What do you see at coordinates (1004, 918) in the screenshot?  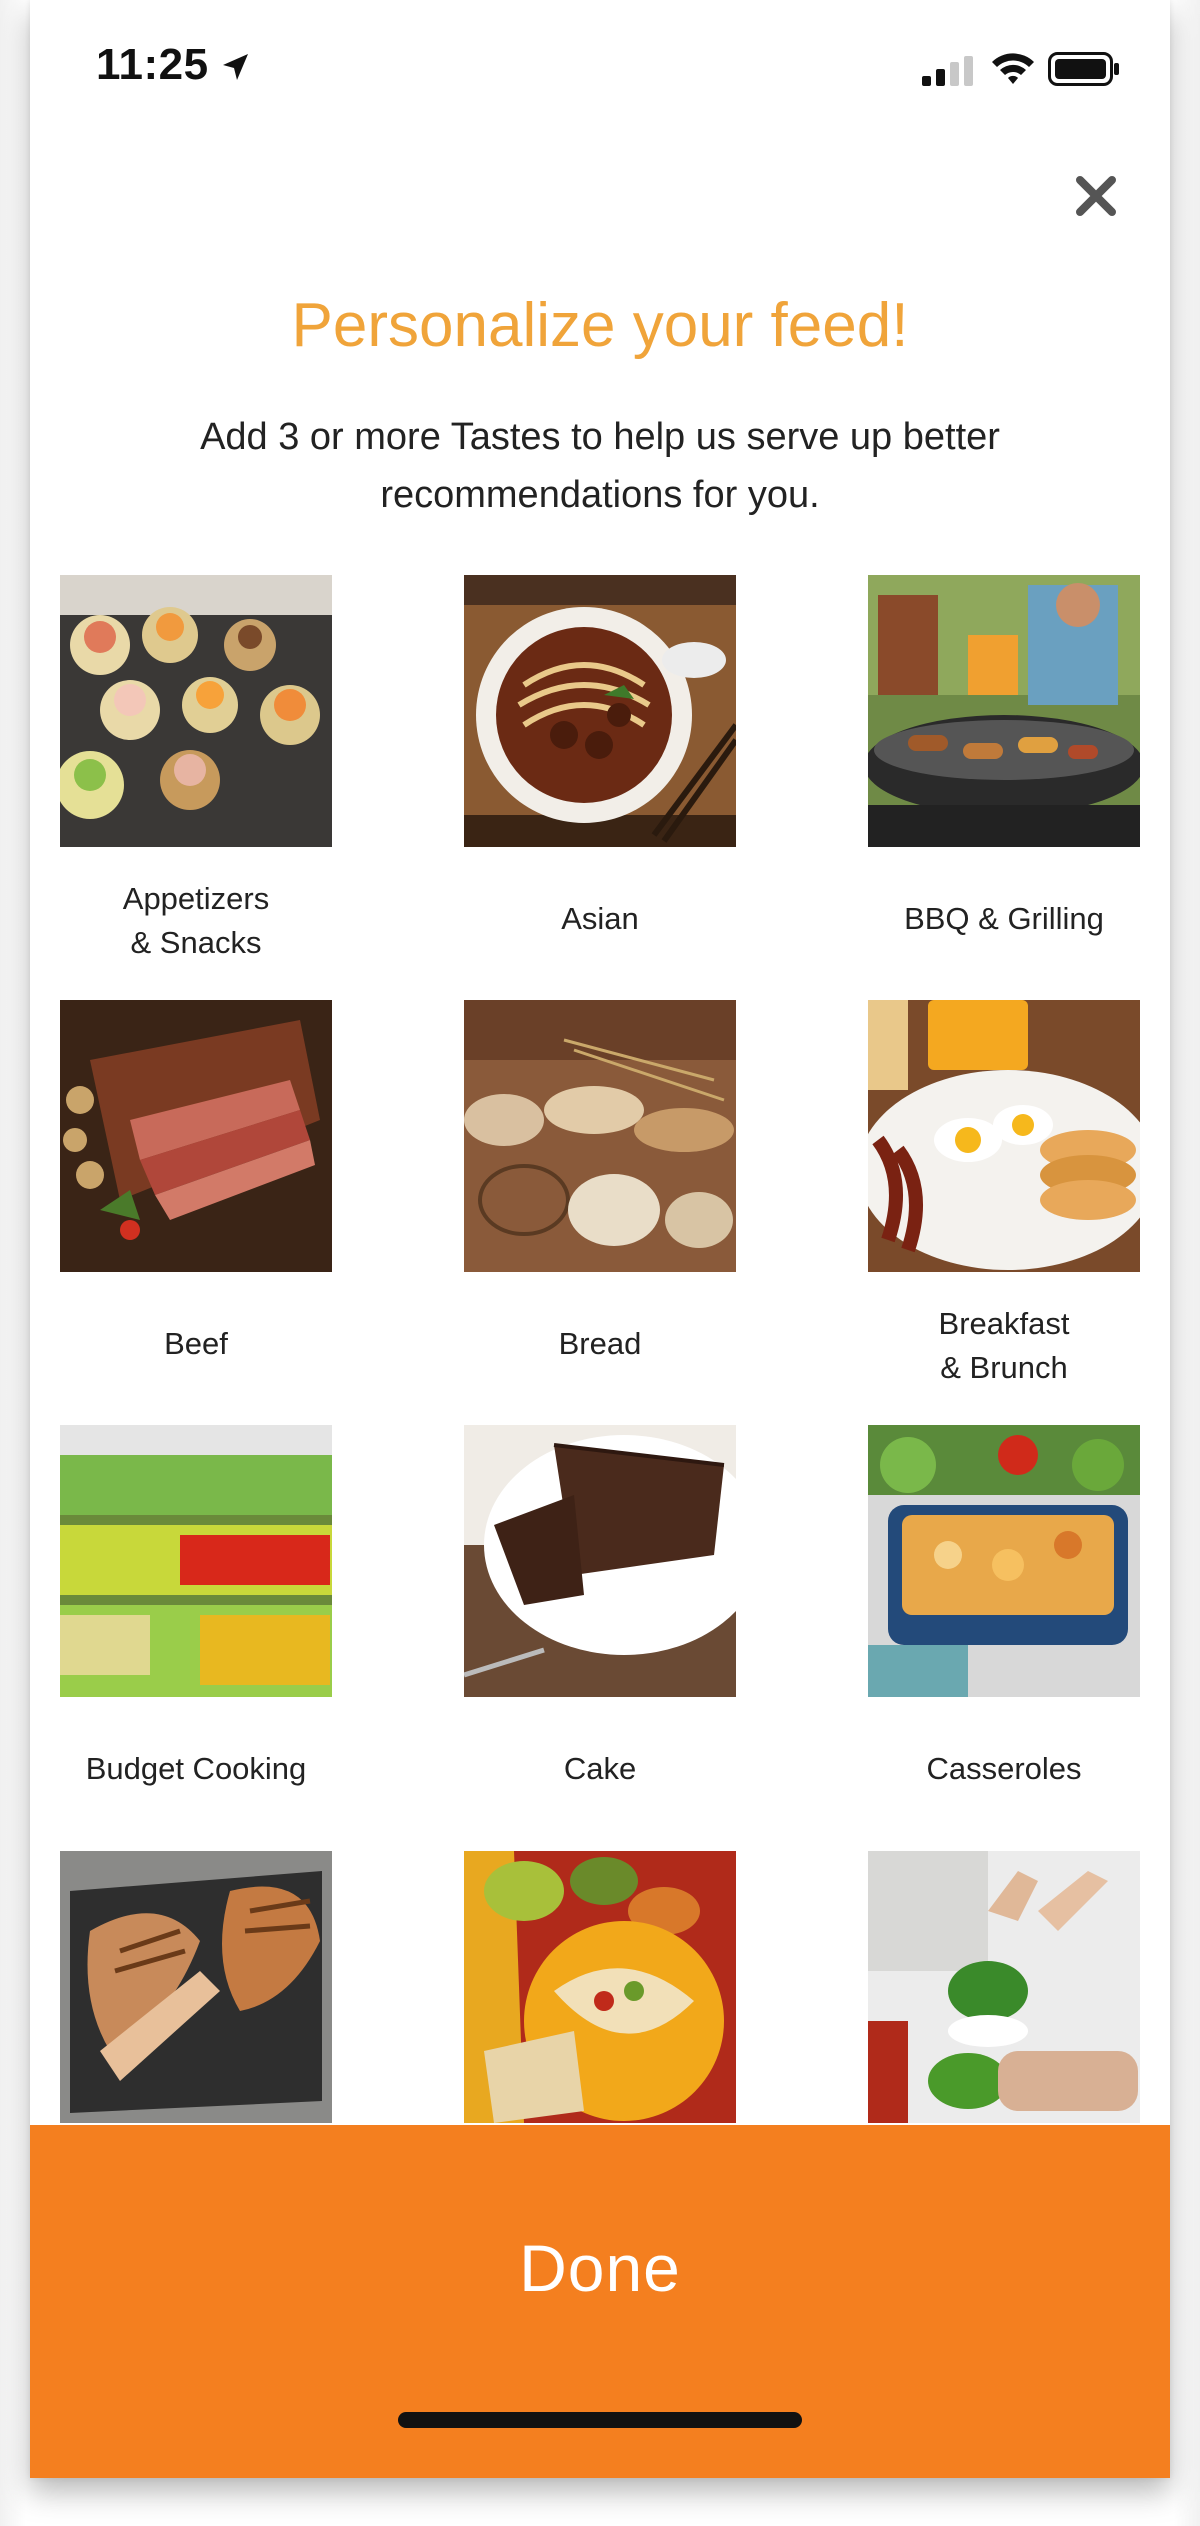 I see `taste-label: BBQ & Grilling` at bounding box center [1004, 918].